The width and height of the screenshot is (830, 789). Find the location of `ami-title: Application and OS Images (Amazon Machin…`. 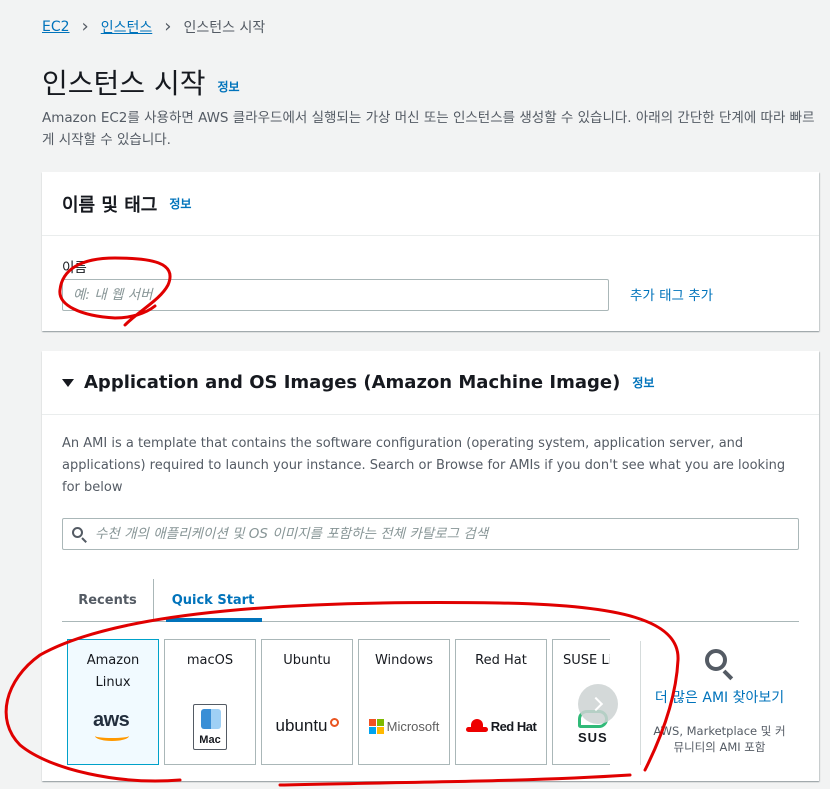

ami-title: Application and OS Images (Amazon Machin… is located at coordinates (352, 382).